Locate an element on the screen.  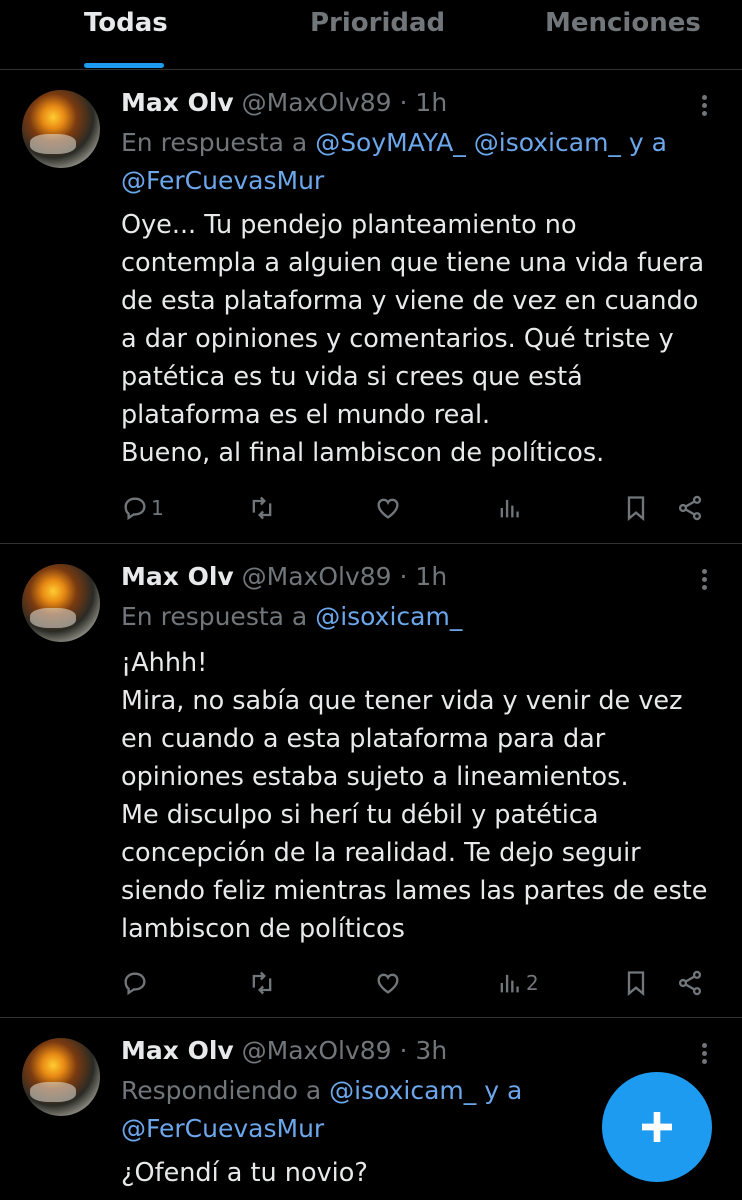
views-button is located at coordinates (511, 508).